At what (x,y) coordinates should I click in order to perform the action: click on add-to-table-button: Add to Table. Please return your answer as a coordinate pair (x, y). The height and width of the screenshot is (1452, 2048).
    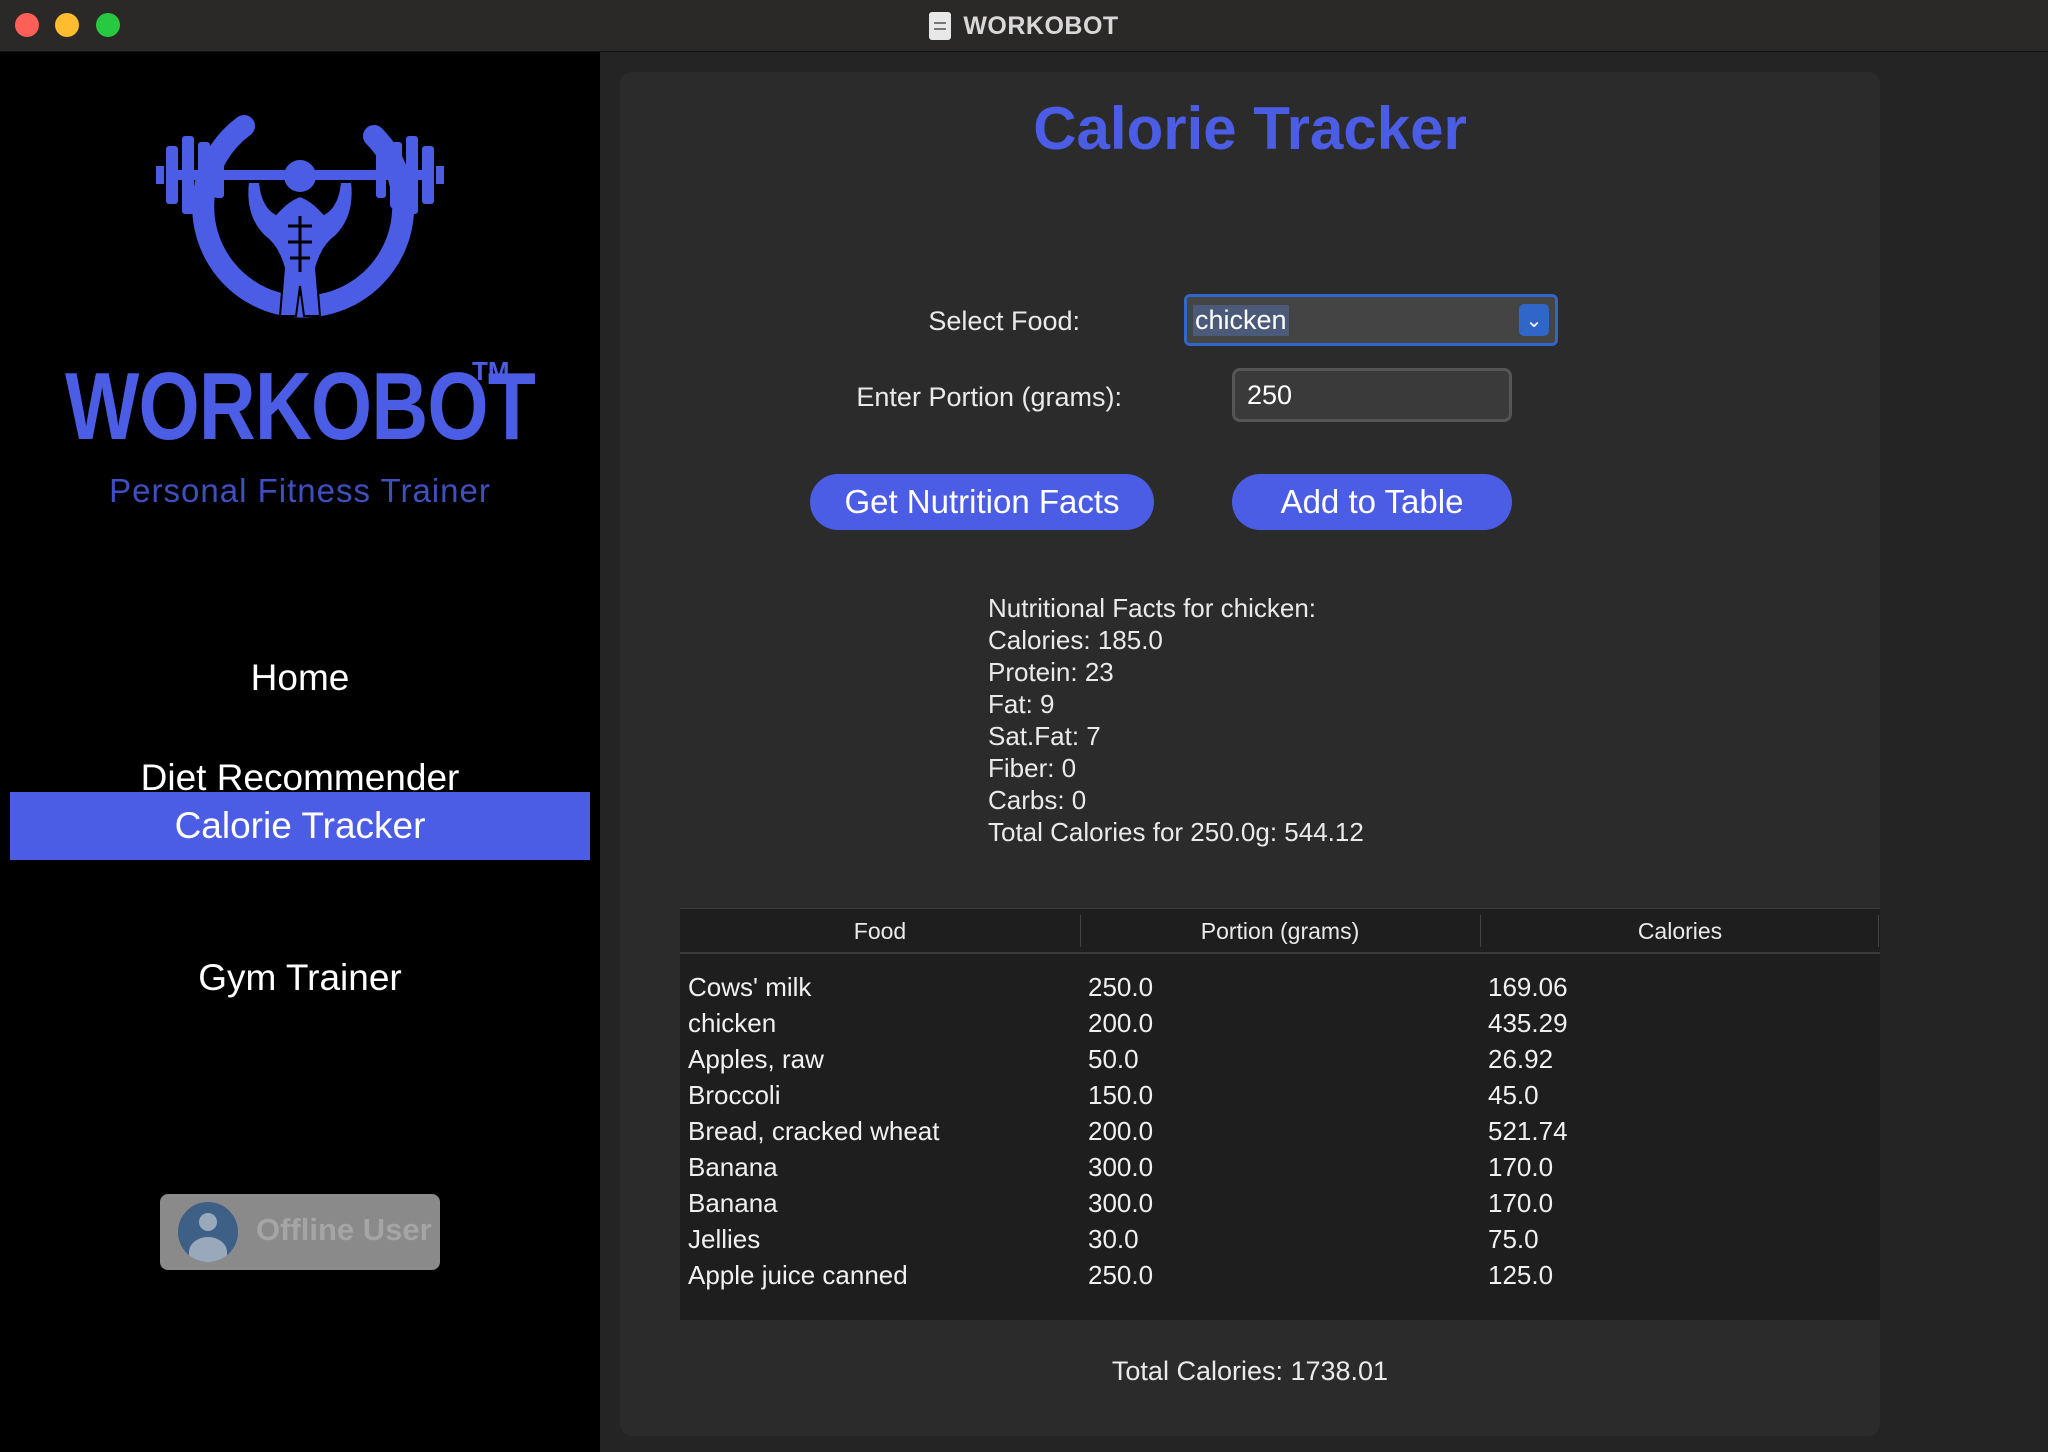
    Looking at the image, I should click on (1372, 502).